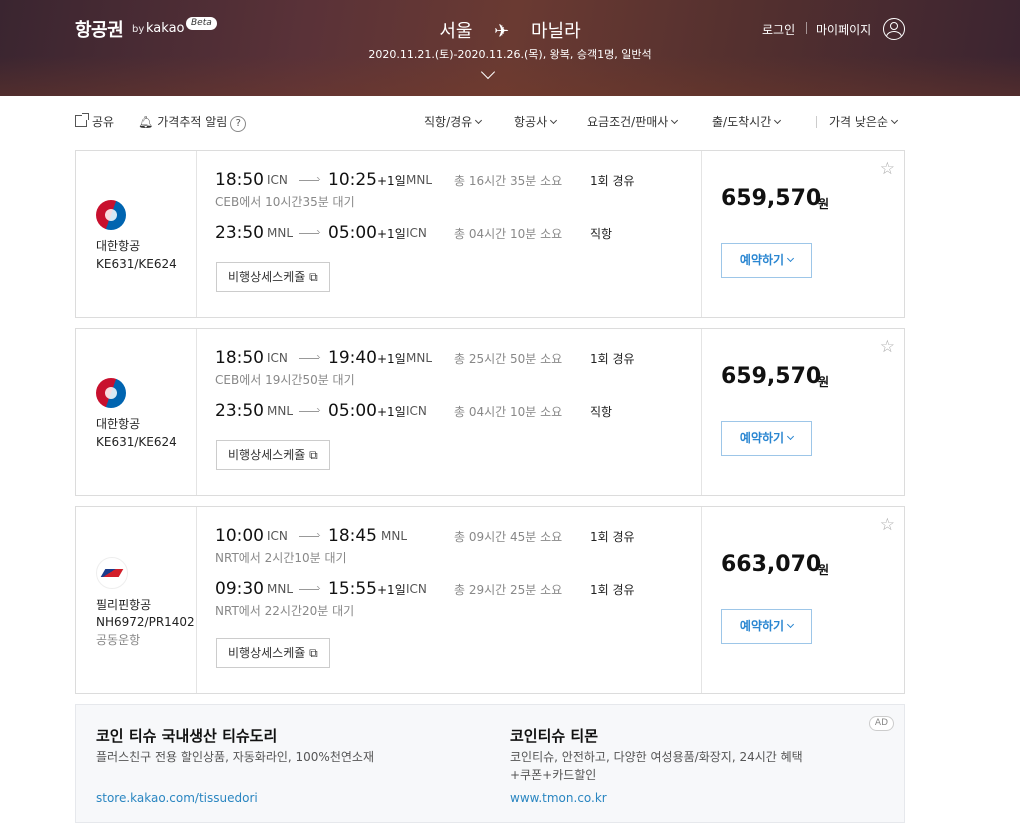 The image size is (1020, 826). I want to click on flight-duration: 총 04시간 10분 소요, so click(508, 234).